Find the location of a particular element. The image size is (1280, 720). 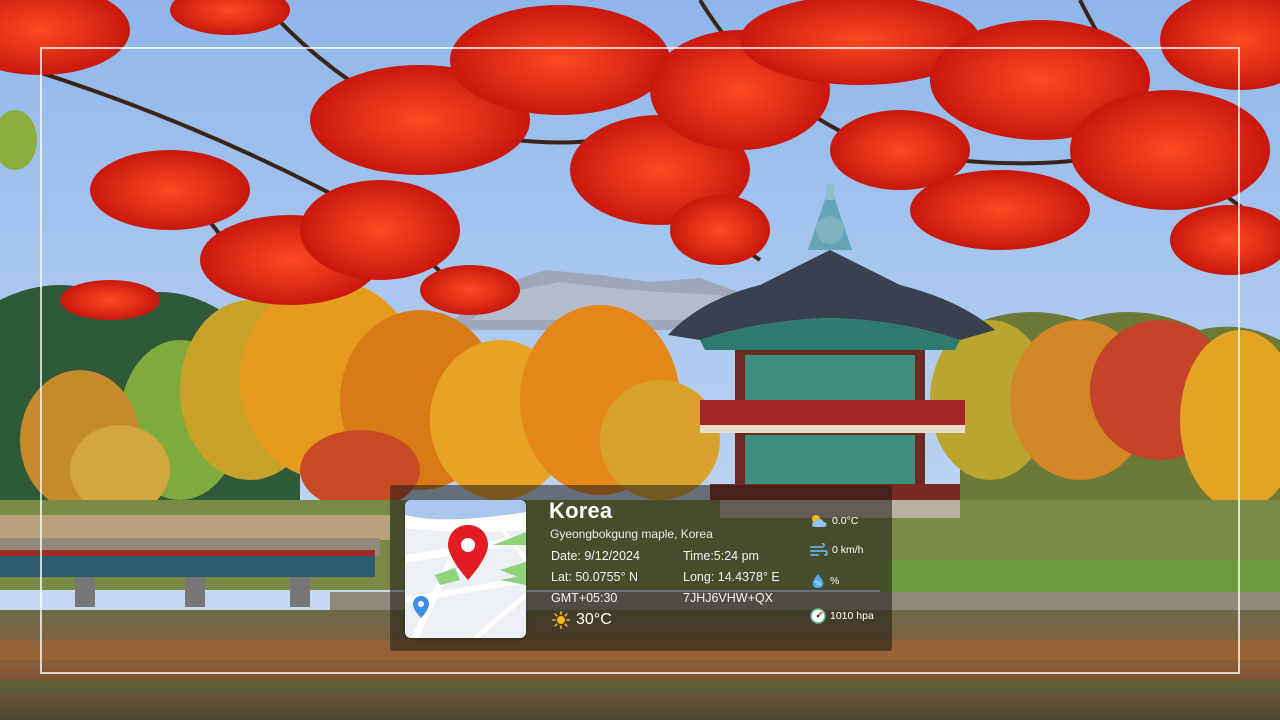

time-text: Time:5:24 pm is located at coordinates (721, 556).